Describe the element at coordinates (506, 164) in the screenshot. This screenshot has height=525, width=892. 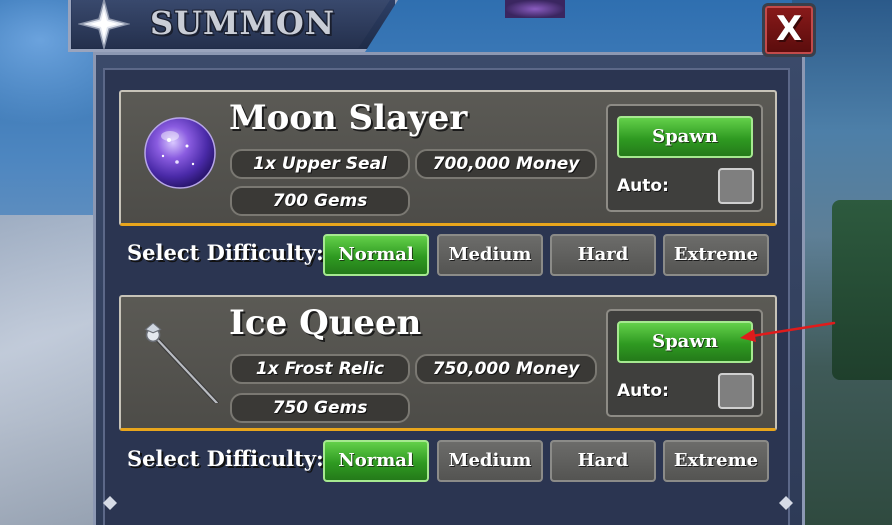
I see `requirement-money: 700,000 Money` at that location.